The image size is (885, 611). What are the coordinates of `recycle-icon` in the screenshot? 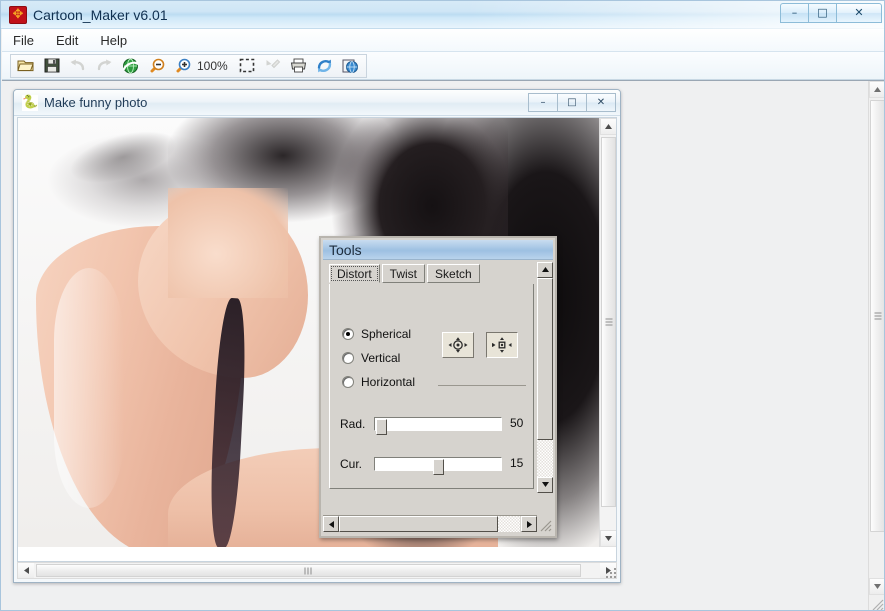 It's located at (325, 66).